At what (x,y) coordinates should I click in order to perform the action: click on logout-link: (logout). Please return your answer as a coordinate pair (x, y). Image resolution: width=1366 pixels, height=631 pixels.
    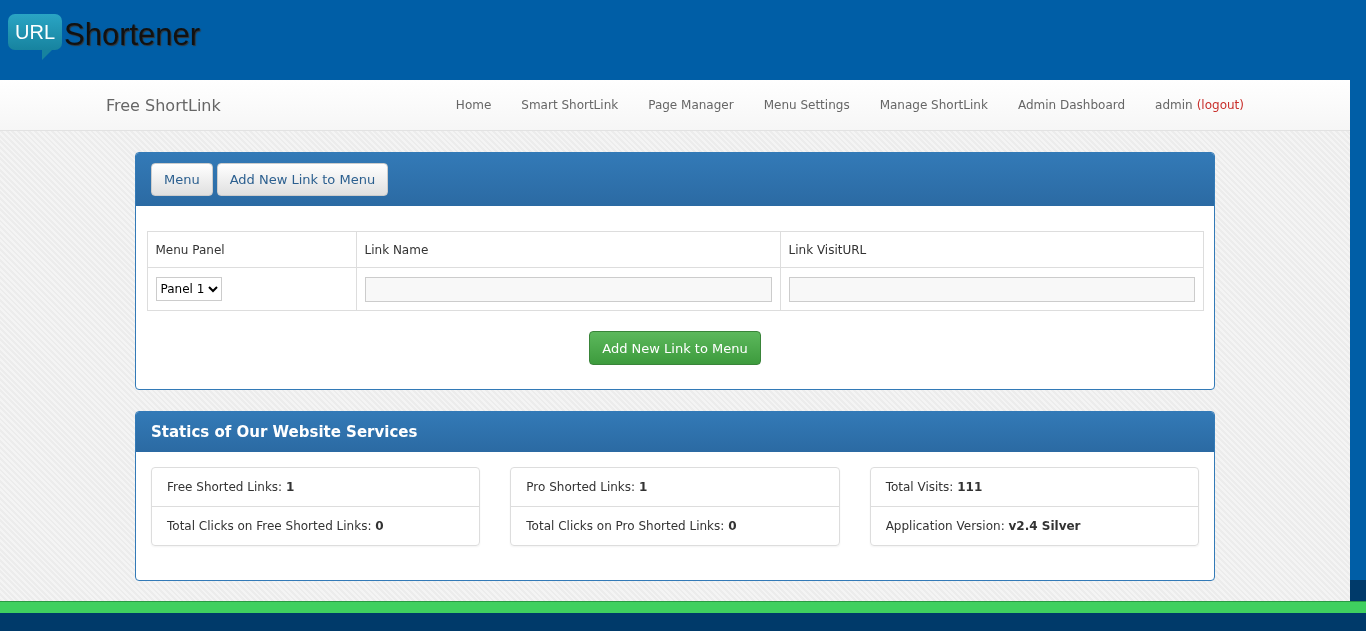
    Looking at the image, I should click on (1220, 105).